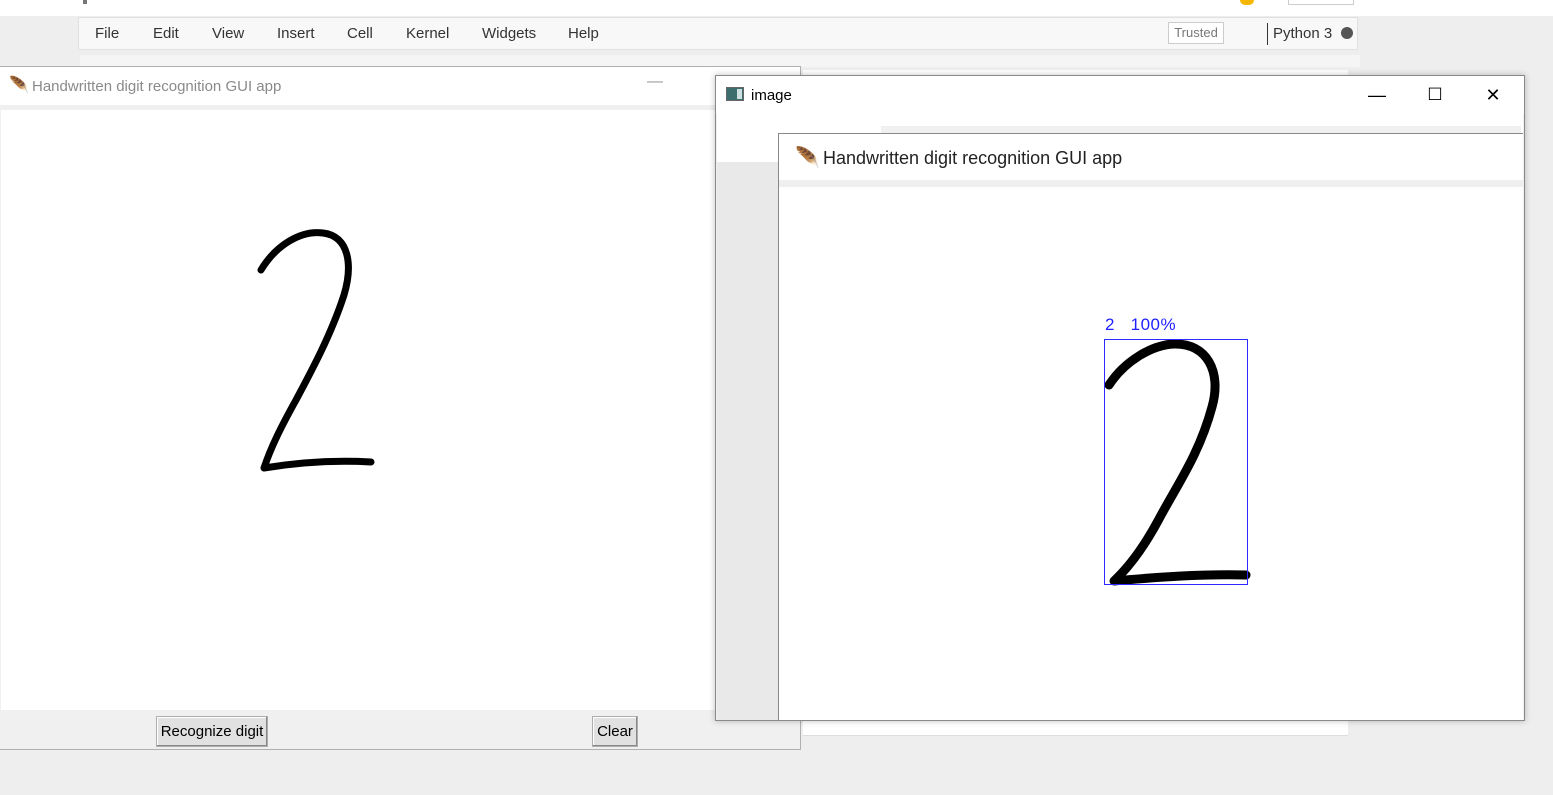  Describe the element at coordinates (1176, 462) in the screenshot. I see `prediction-bounding-box` at that location.